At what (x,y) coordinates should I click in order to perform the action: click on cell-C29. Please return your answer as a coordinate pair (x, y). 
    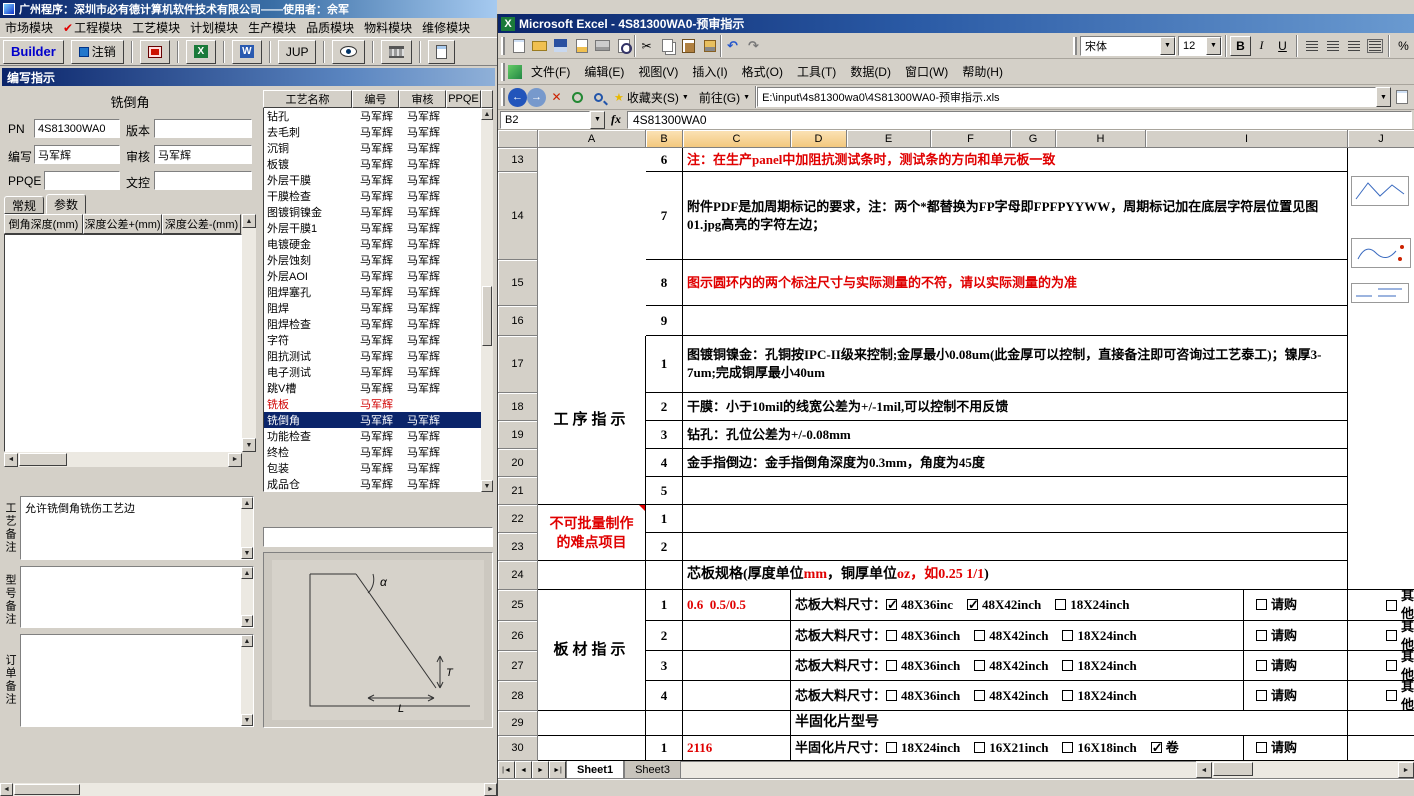
    Looking at the image, I should click on (737, 723).